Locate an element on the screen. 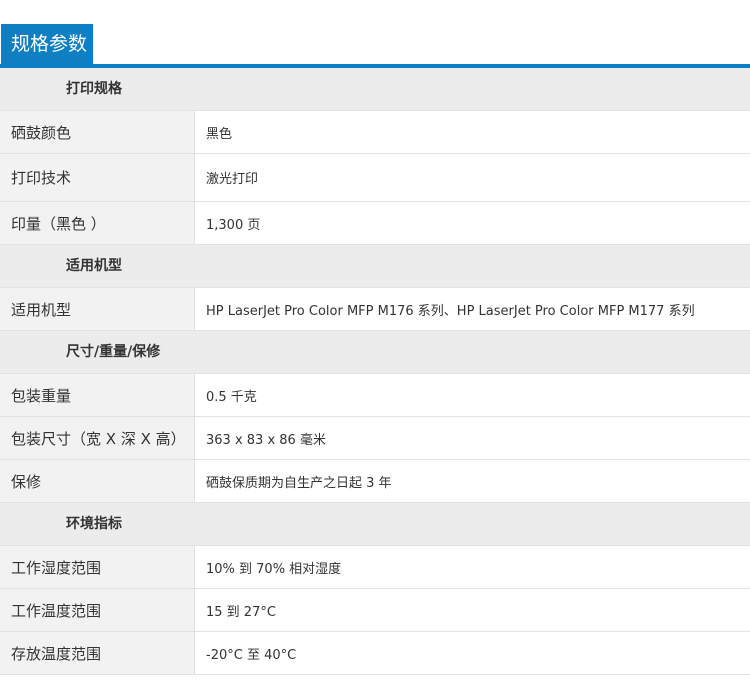 The image size is (750, 697). table-row: 工作湿度范围 10% 到 70% 相对湿度 is located at coordinates (375, 567).